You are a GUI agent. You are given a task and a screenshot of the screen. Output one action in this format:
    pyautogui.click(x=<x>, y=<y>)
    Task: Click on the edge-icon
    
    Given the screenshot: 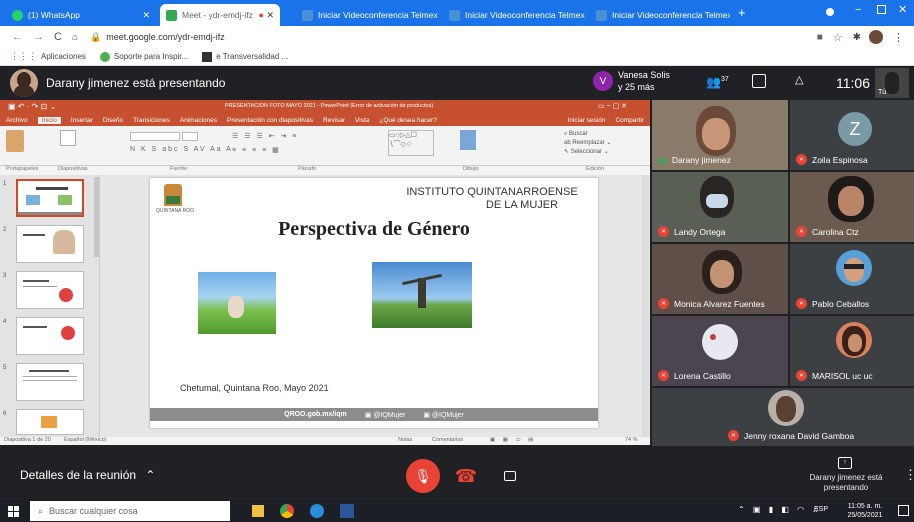 What is the action you would take?
    pyautogui.click(x=317, y=511)
    